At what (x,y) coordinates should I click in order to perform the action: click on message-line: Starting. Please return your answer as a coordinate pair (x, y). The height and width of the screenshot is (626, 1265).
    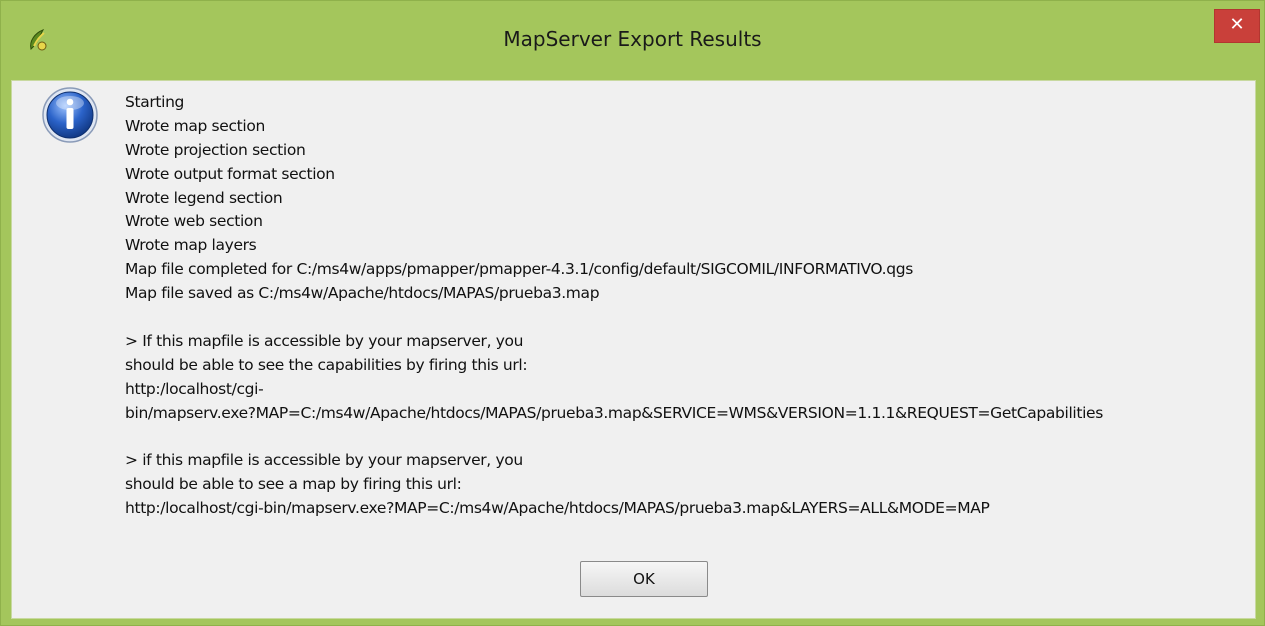
    Looking at the image, I should click on (155, 102).